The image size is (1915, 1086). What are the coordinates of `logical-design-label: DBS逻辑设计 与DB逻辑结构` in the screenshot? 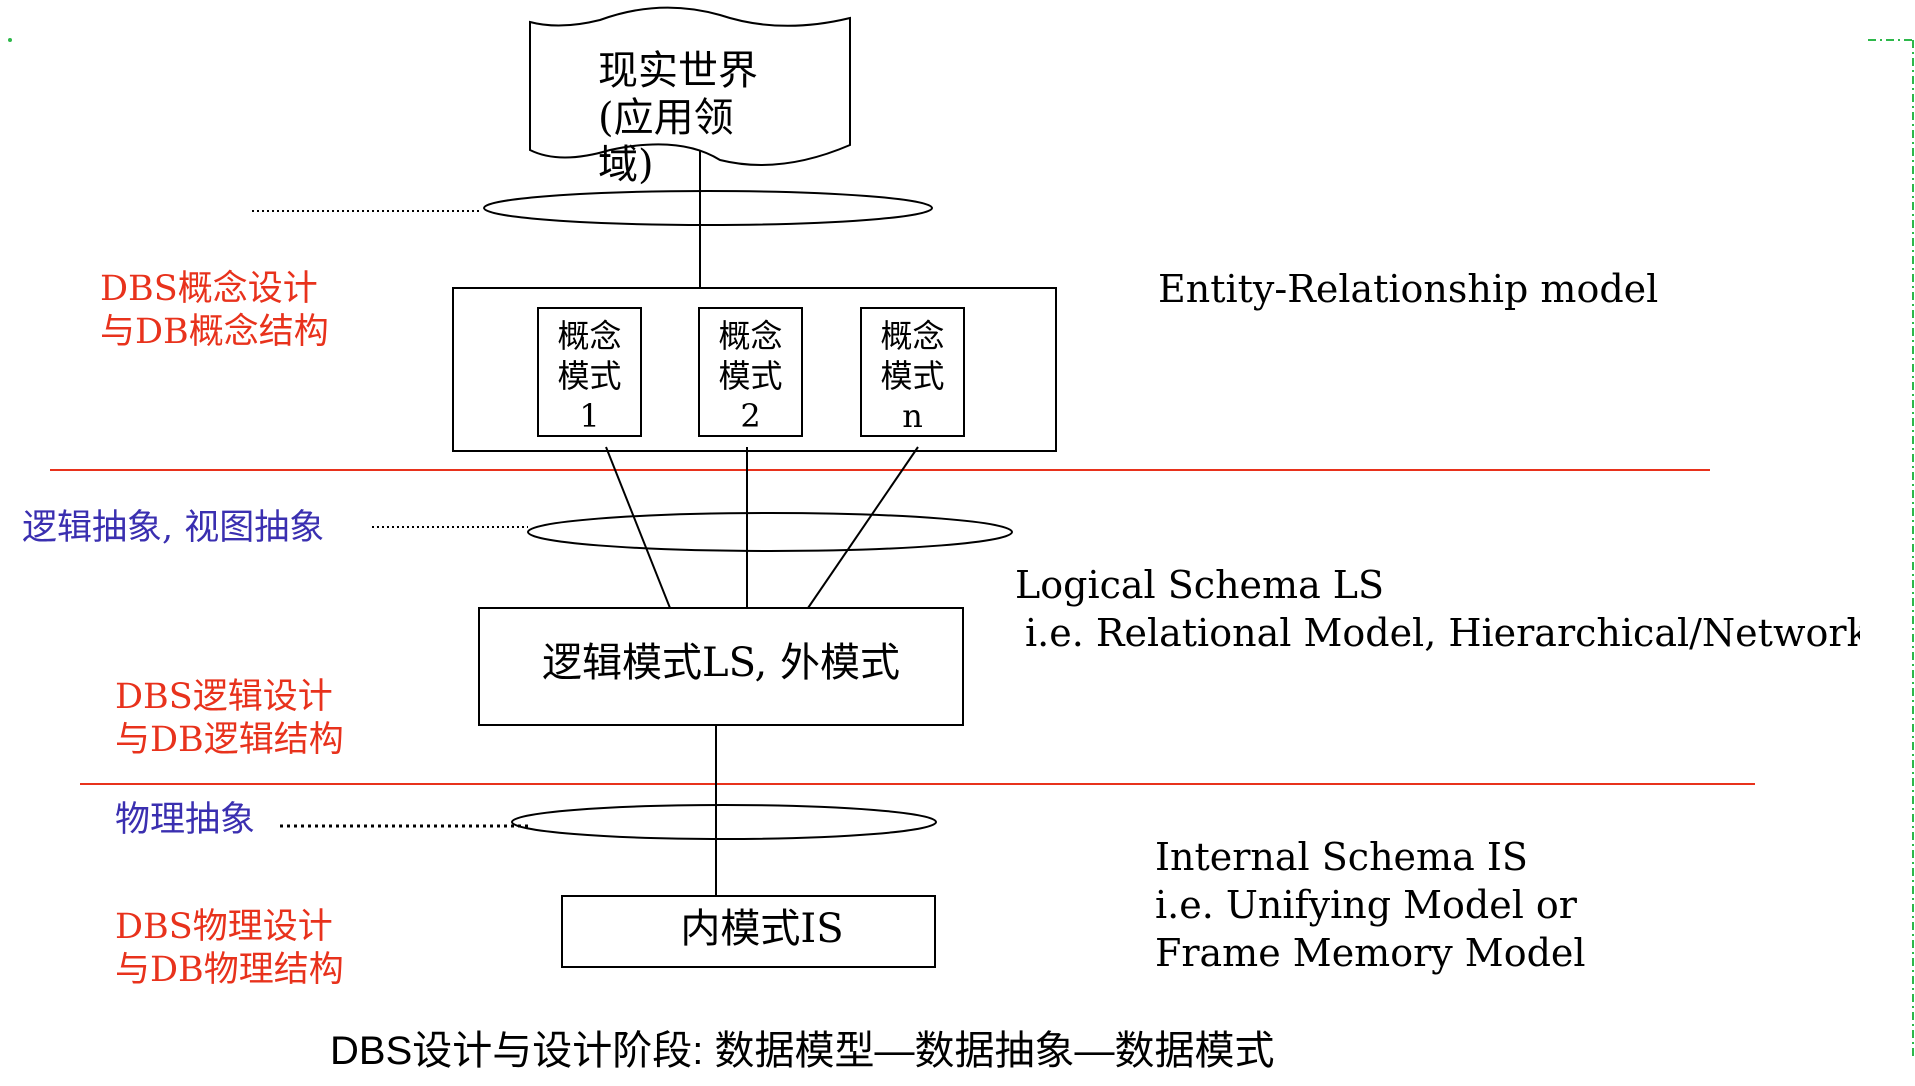 It's located at (229, 718).